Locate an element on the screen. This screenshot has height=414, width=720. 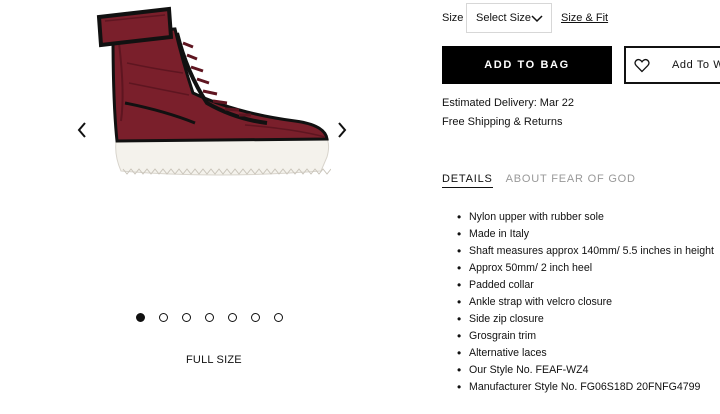
list-item: Our Style No. FEAF-WZ4 is located at coordinates (584, 372).